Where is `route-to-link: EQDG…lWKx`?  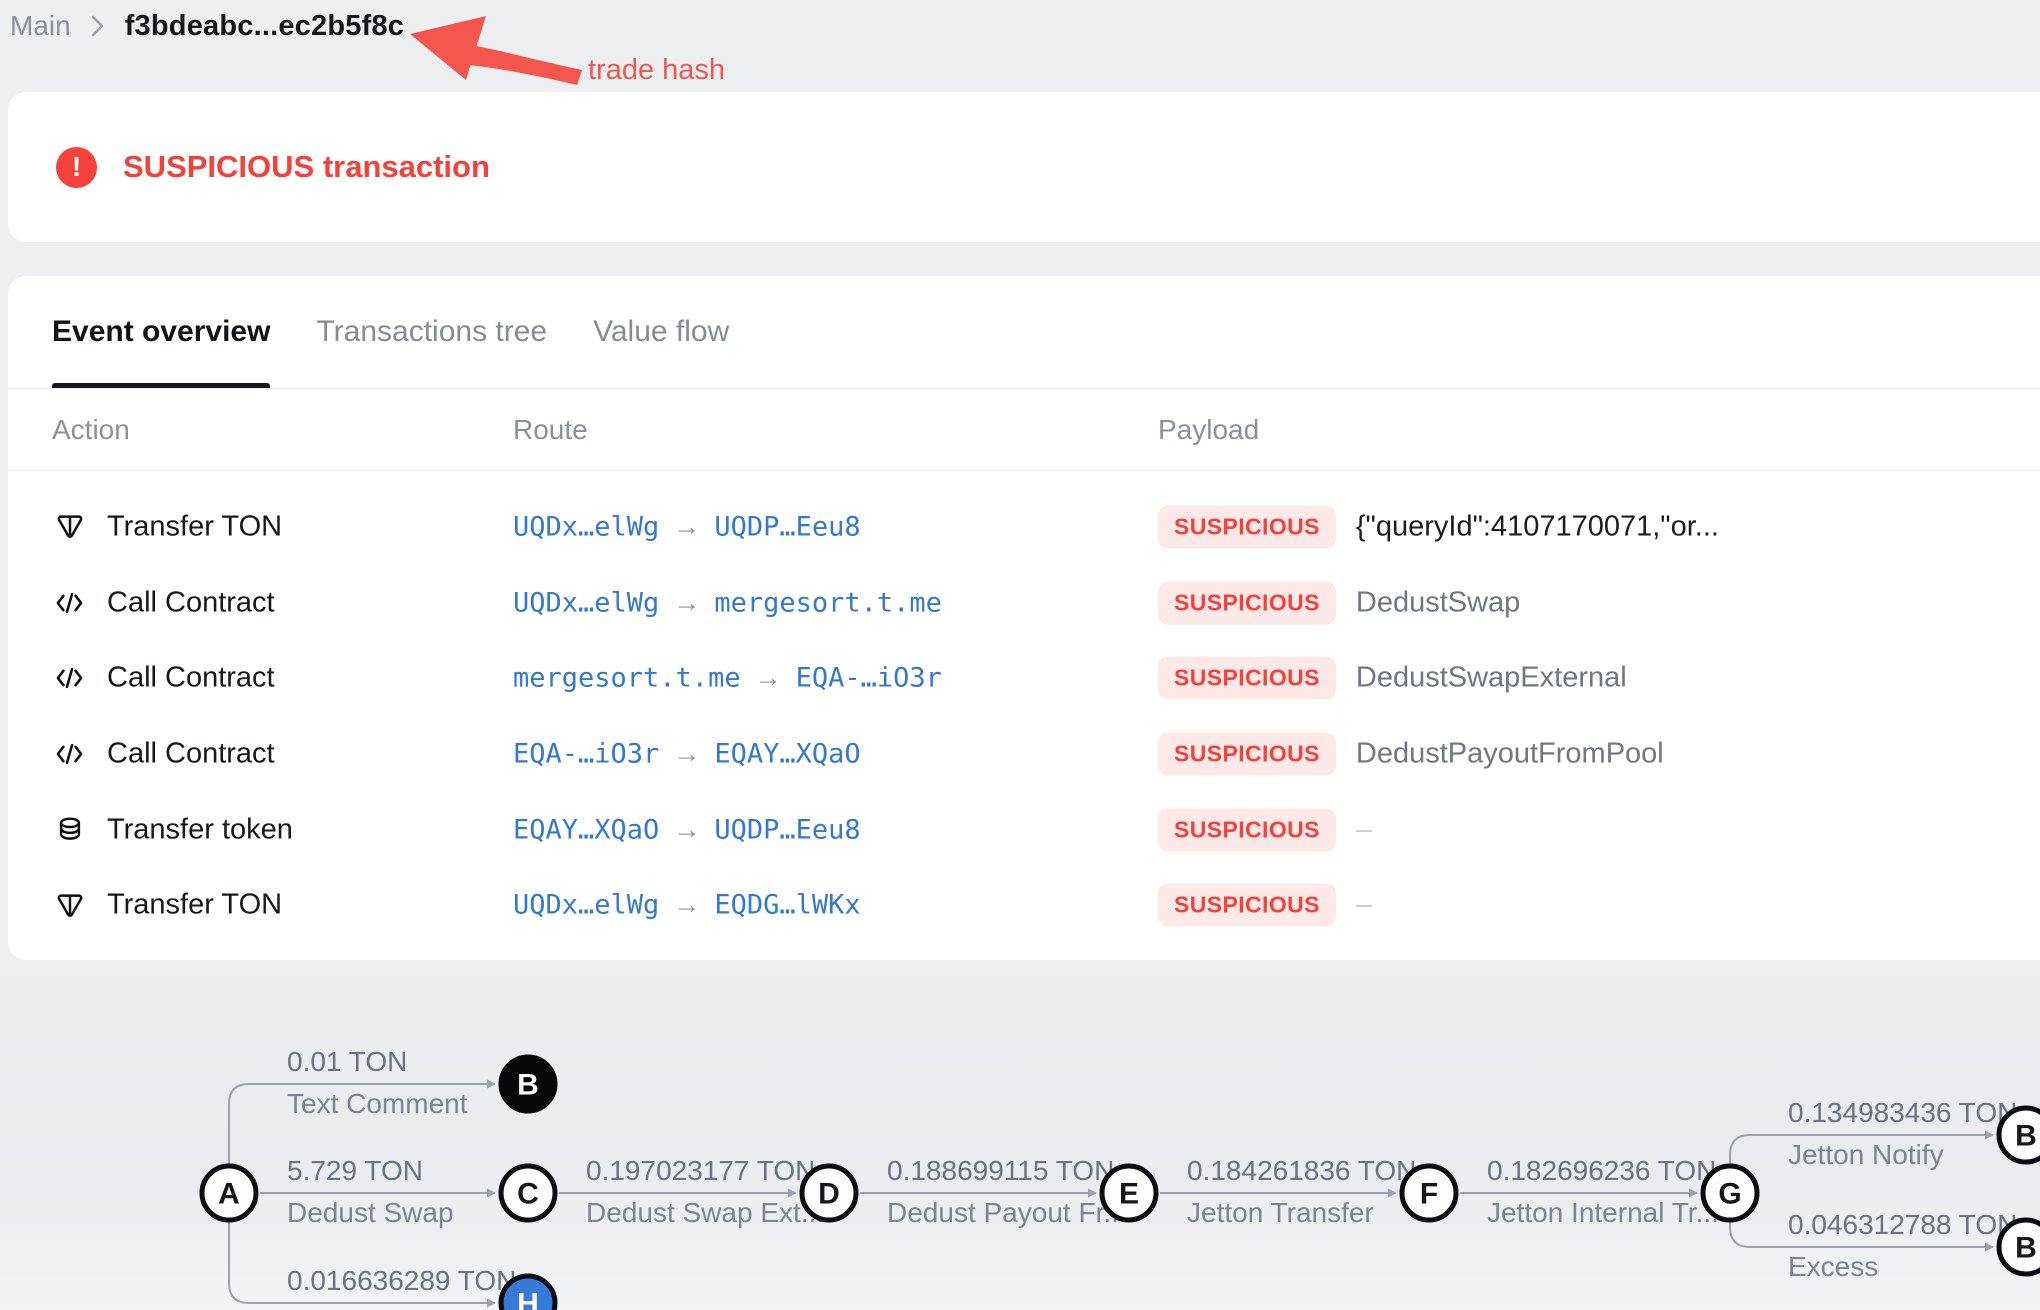 route-to-link: EQDG…lWKx is located at coordinates (787, 905).